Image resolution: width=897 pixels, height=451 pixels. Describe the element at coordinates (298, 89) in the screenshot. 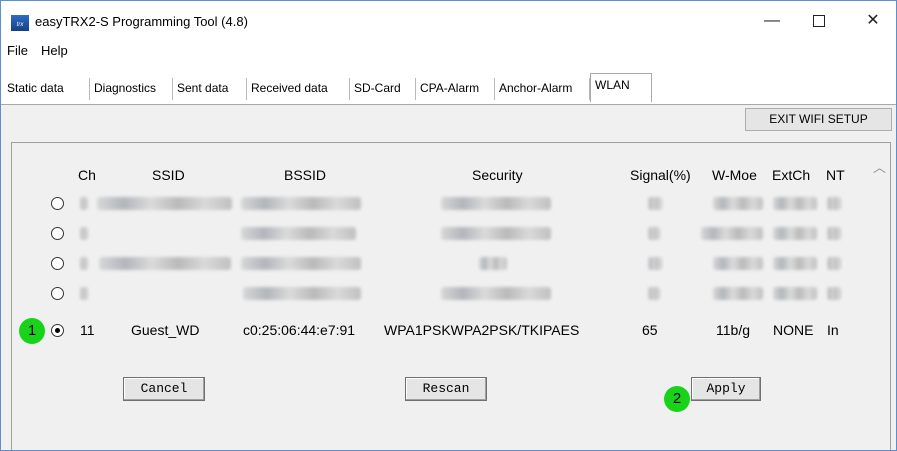

I see `tab-received-data: Received data` at that location.